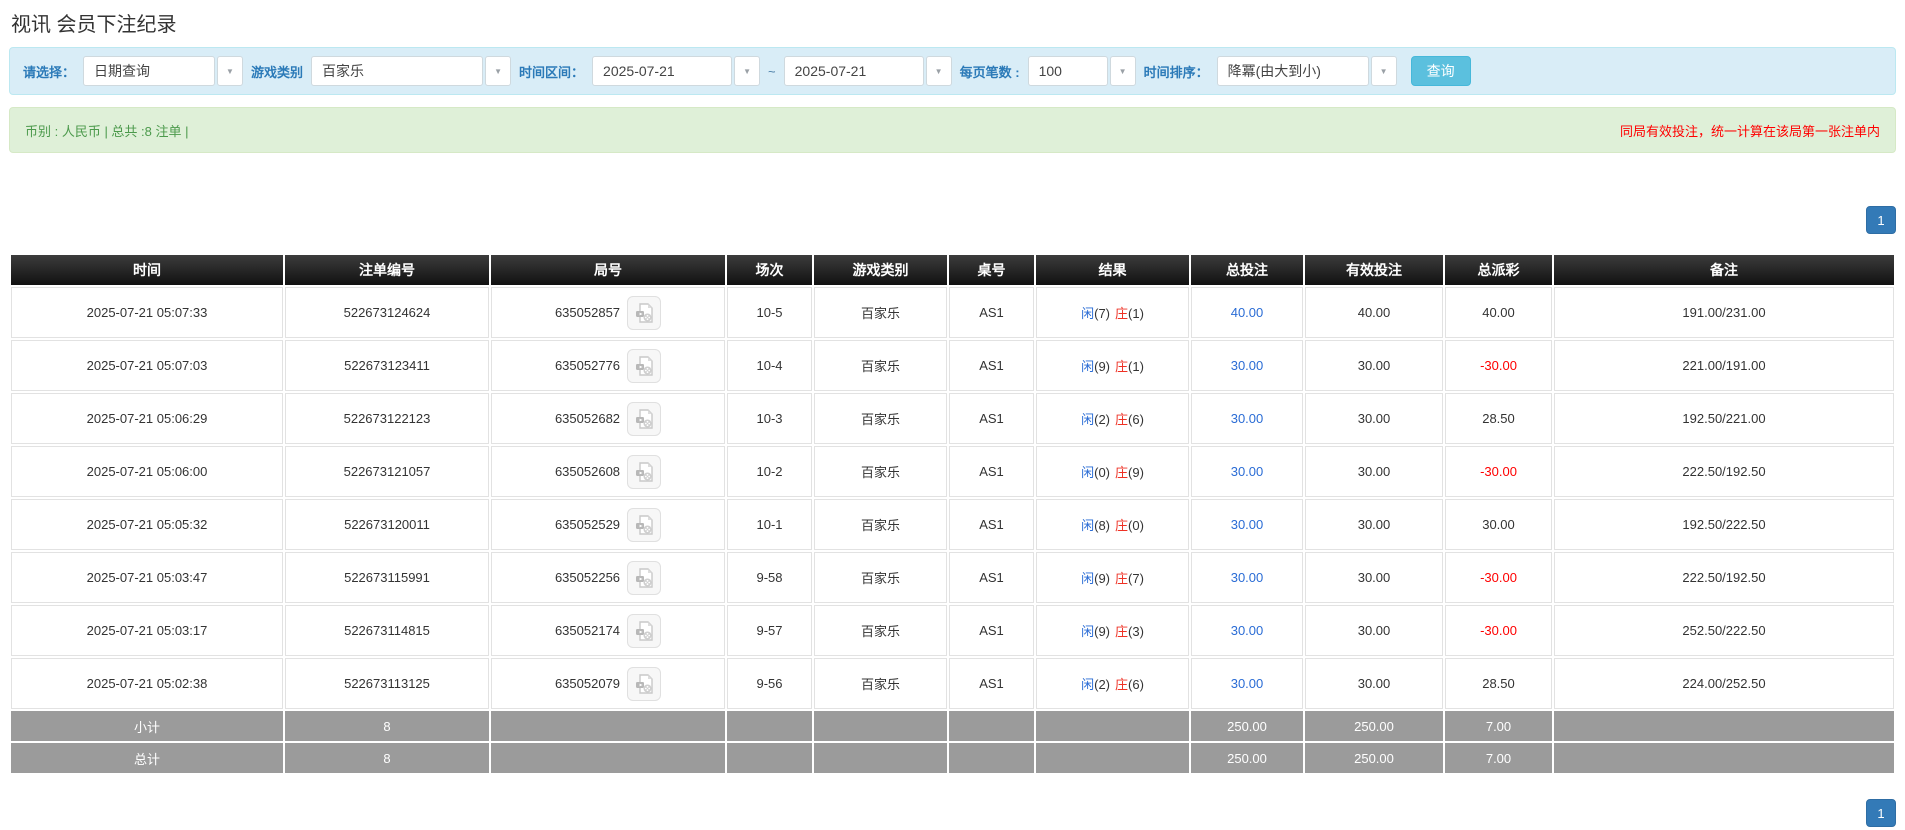 This screenshot has width=1905, height=830. Describe the element at coordinates (1112, 630) in the screenshot. I see `cell-result: 闲(9) 庄(3)` at that location.